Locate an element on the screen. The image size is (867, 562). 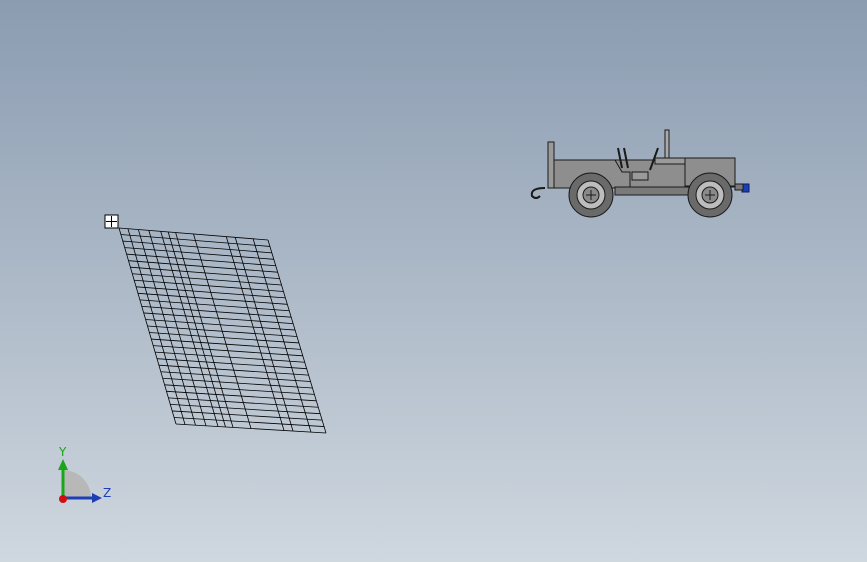
coordinate-triad-icon: Y Z is located at coordinates (84, 474).